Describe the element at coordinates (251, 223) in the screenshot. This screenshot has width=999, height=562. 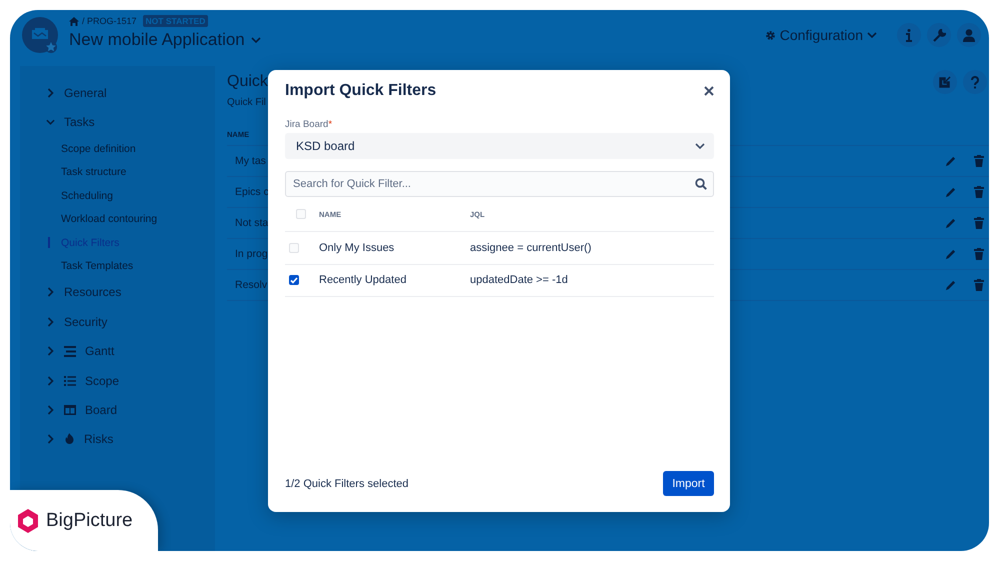
I see `filter-name: Not sta` at that location.